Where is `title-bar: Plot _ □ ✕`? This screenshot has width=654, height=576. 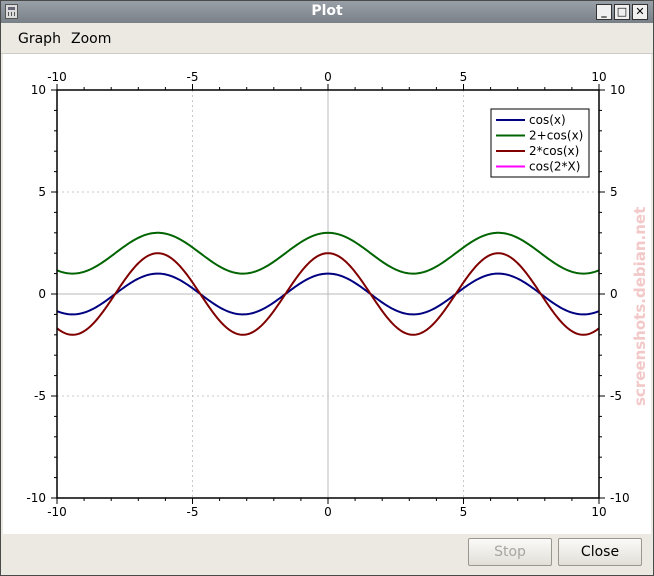
title-bar: Plot _ □ ✕ is located at coordinates (327, 12).